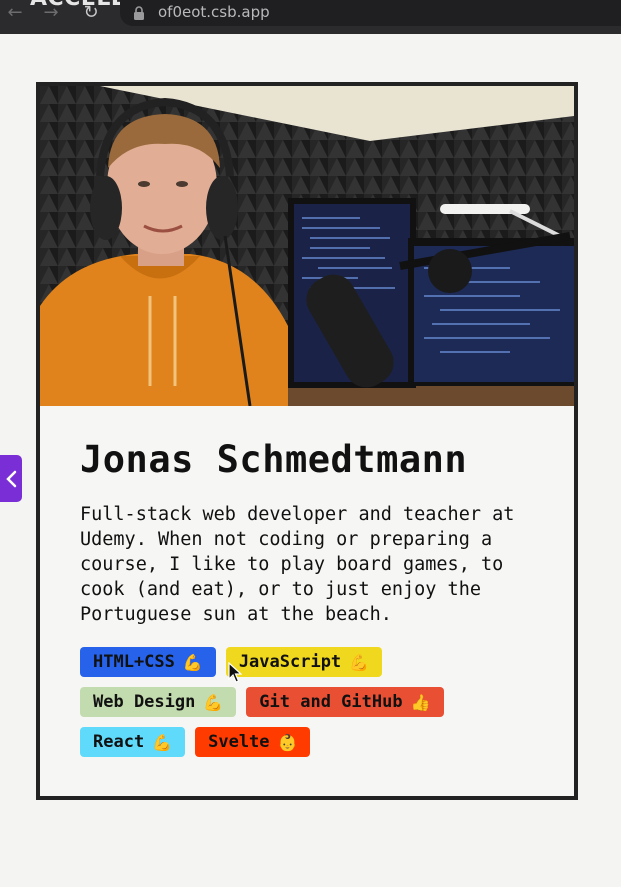  I want to click on skill-tag: Git and GitHub 👍, so click(345, 702).